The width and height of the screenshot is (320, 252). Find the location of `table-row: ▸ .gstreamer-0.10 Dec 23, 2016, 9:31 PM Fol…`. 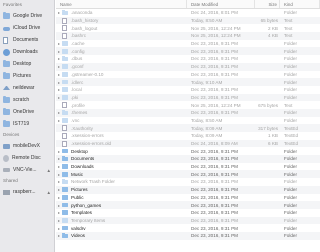

table-row: ▸ .gstreamer-0.10 Dec 23, 2016, 9:31 PM Fol… is located at coordinates (188, 75).